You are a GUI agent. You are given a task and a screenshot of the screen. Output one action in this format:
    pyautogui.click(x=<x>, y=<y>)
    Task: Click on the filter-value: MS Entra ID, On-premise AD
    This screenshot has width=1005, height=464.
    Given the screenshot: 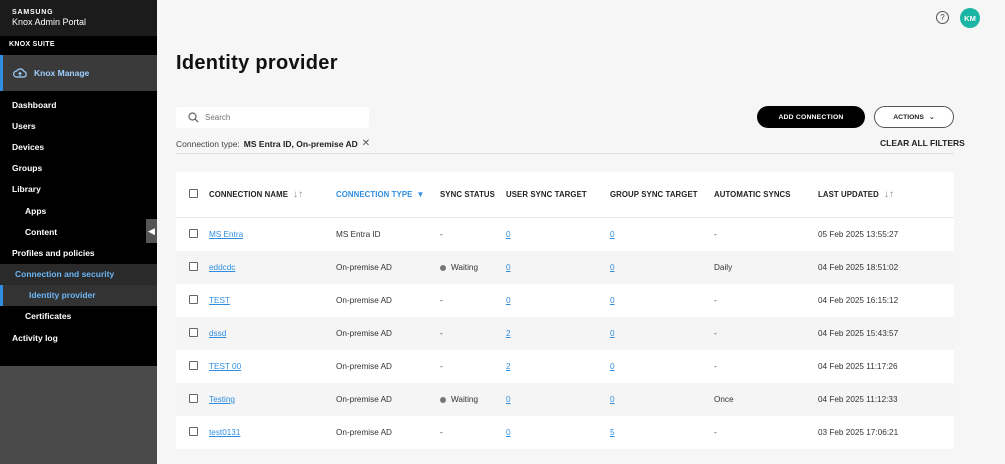 What is the action you would take?
    pyautogui.click(x=300, y=143)
    